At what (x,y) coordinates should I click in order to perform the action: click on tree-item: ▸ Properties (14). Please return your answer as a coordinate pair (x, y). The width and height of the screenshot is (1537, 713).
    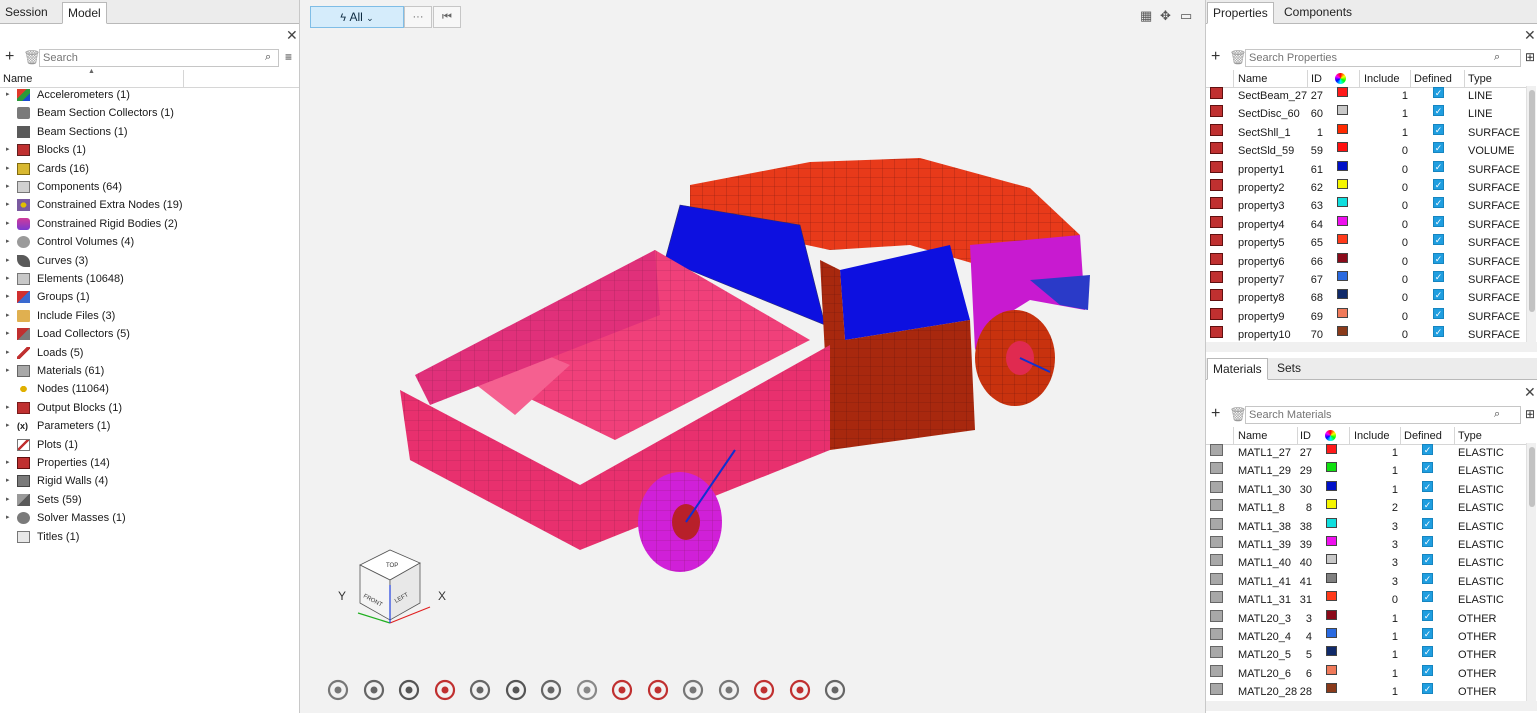
    Looking at the image, I should click on (149, 463).